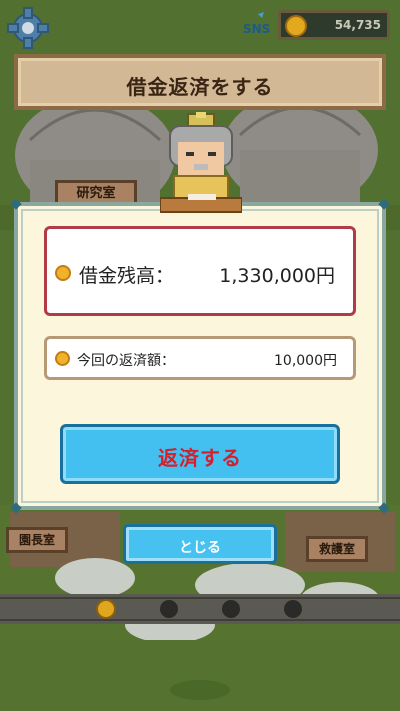 Image resolution: width=400 pixels, height=711 pixels. I want to click on dialog-title-banner: 借金返済をする, so click(200, 82).